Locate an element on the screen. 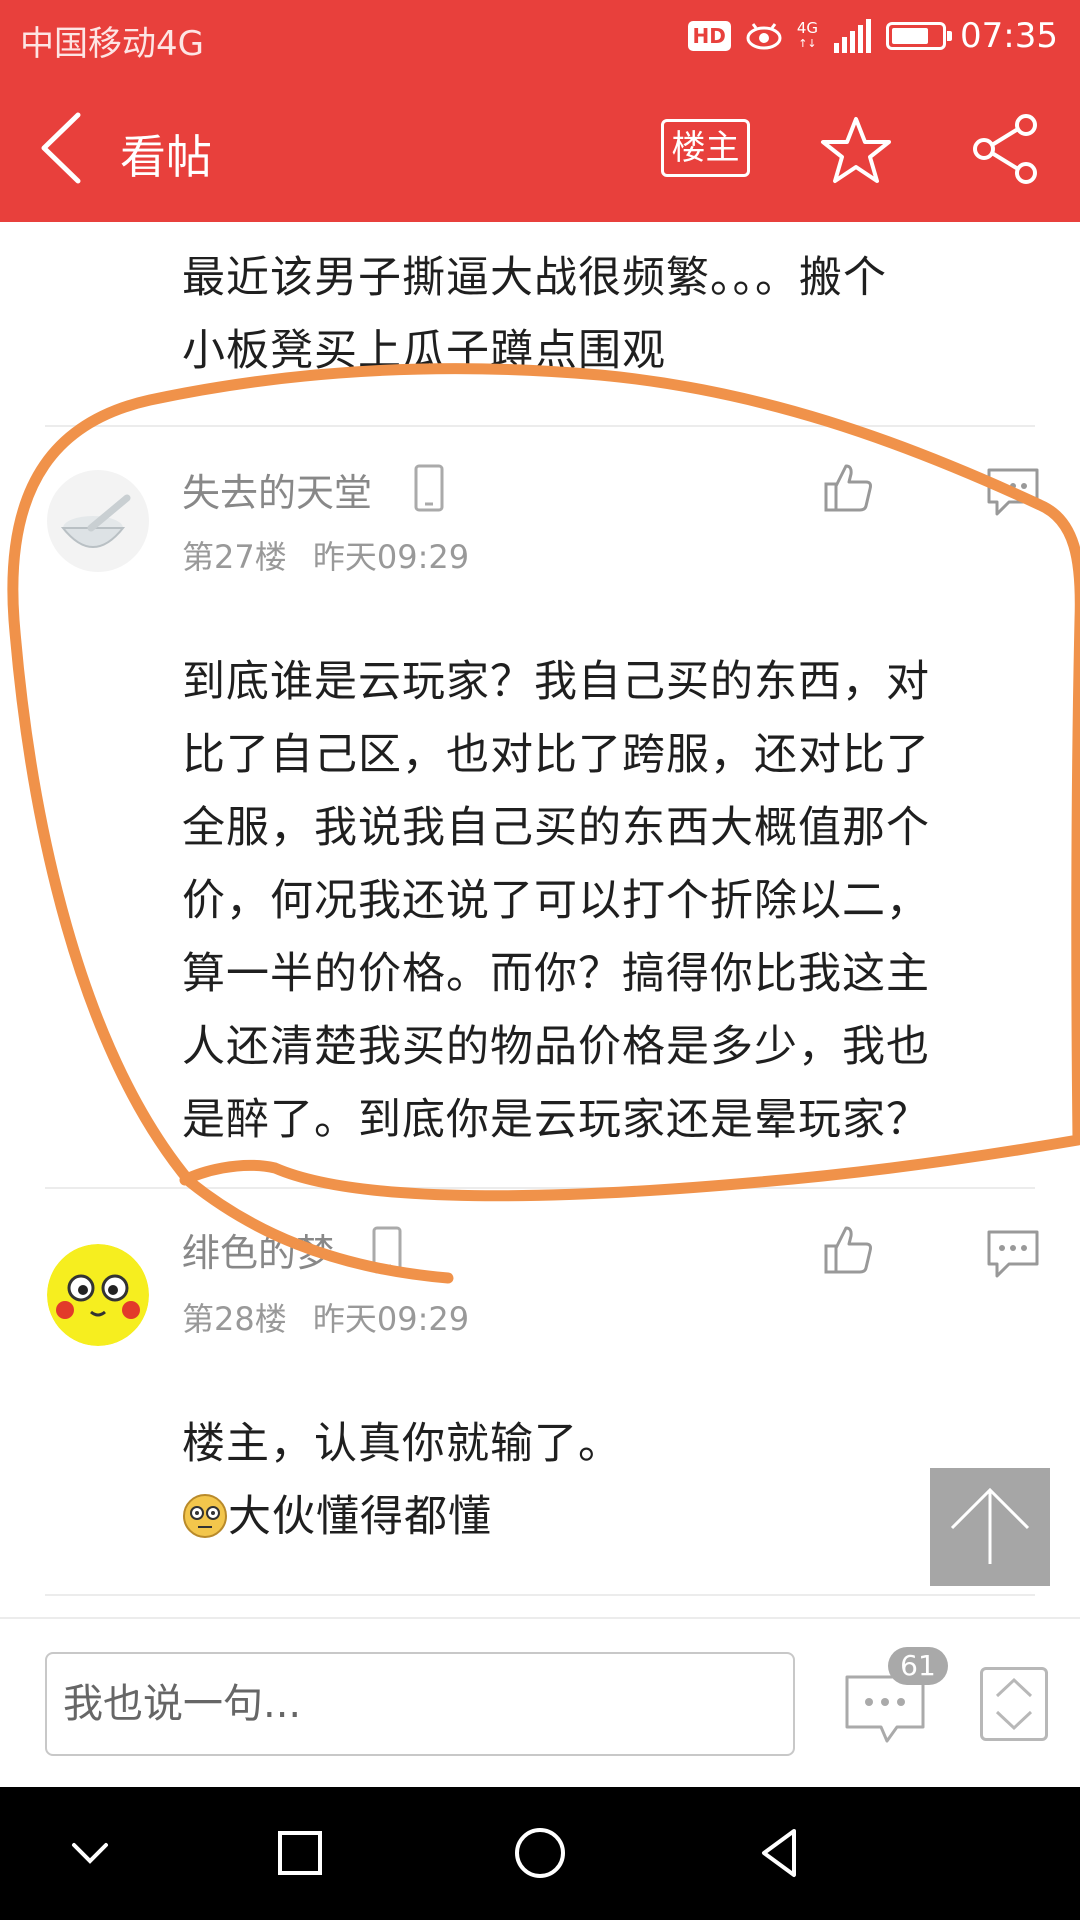 The image size is (1080, 1920). username: 失去的天堂 is located at coordinates (277, 489).